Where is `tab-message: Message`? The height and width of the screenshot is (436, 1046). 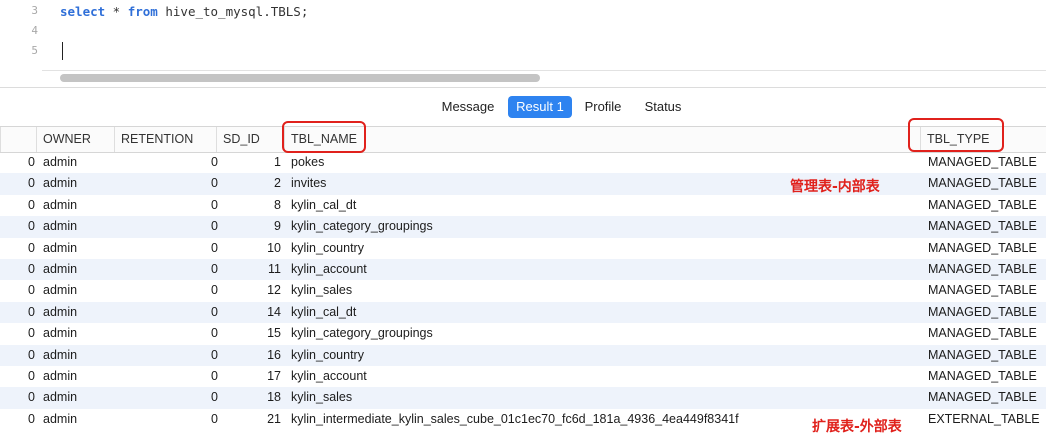 tab-message: Message is located at coordinates (468, 107).